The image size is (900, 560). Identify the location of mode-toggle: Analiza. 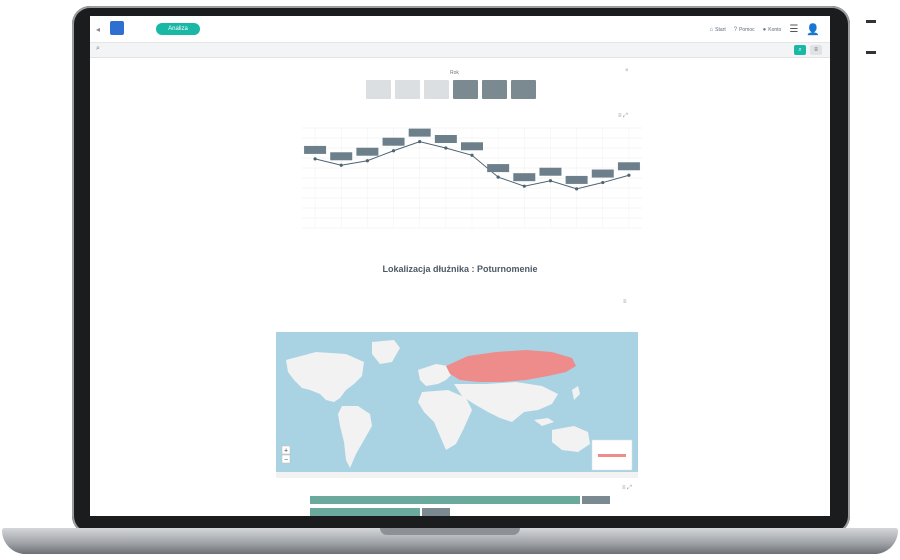
(178, 29).